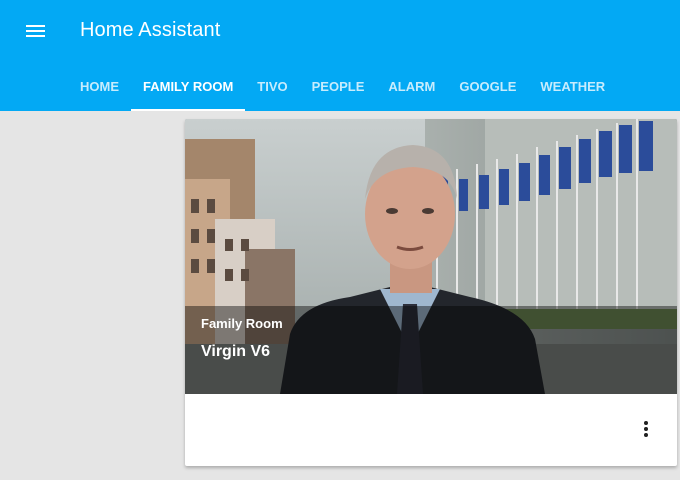  I want to click on tab-family-room: Family Room, so click(188, 87).